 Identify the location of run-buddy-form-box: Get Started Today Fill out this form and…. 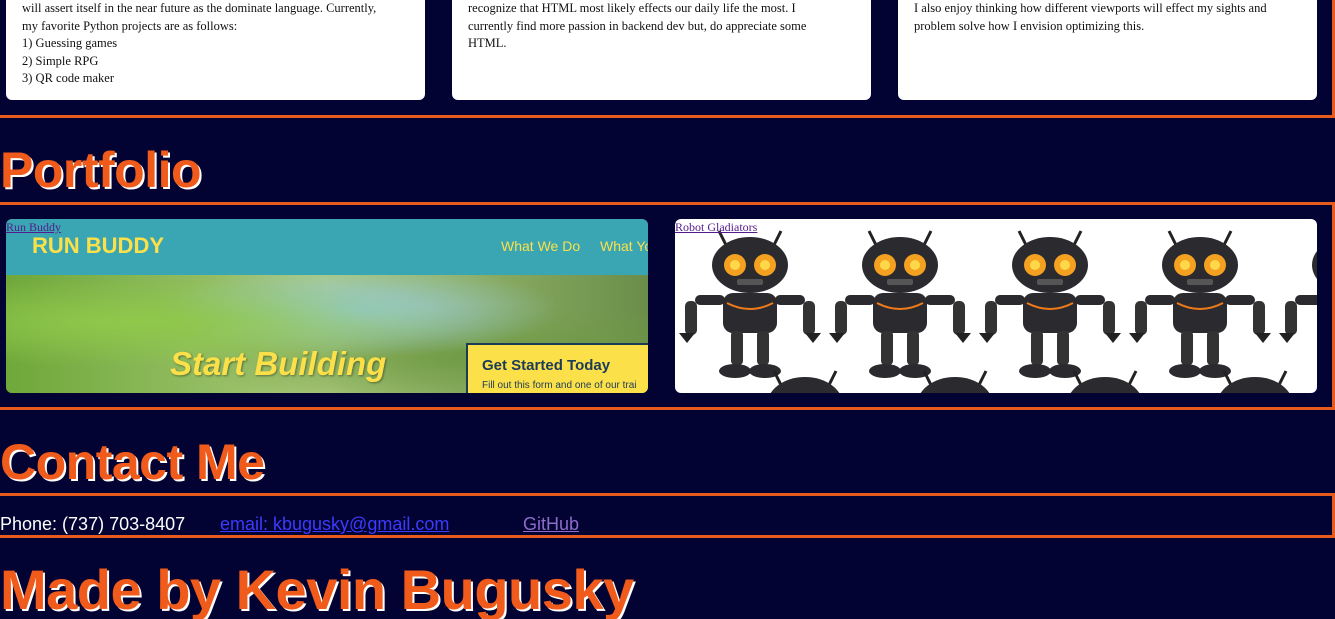
(557, 368).